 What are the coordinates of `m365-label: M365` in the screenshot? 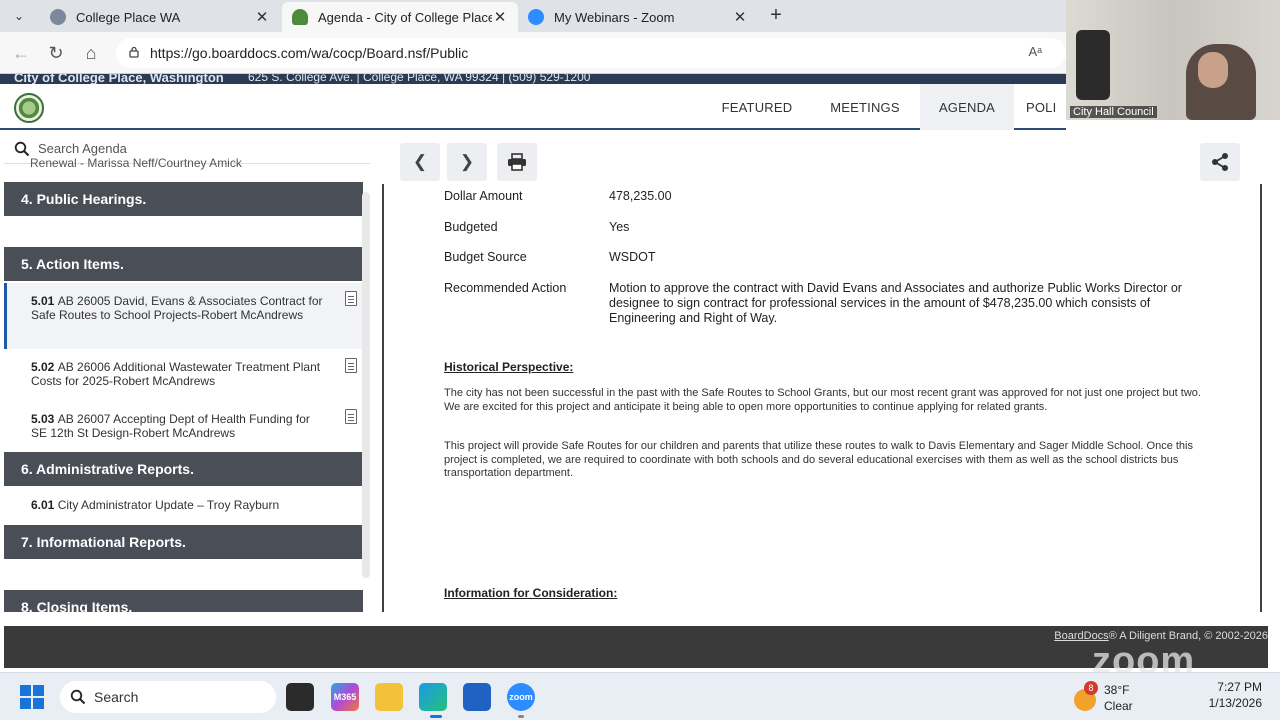 It's located at (345, 697).